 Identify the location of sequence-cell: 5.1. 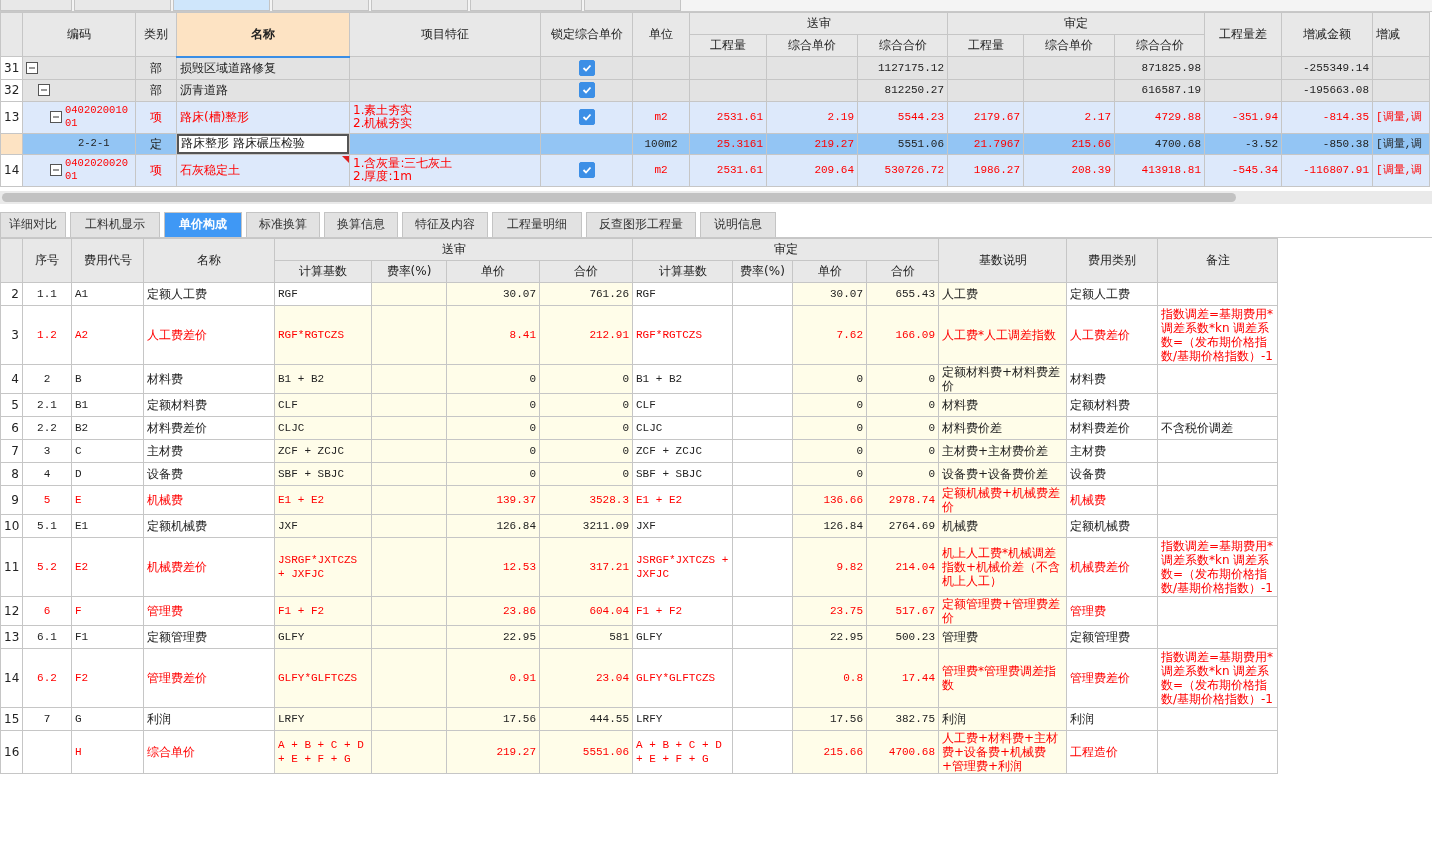
(47, 525).